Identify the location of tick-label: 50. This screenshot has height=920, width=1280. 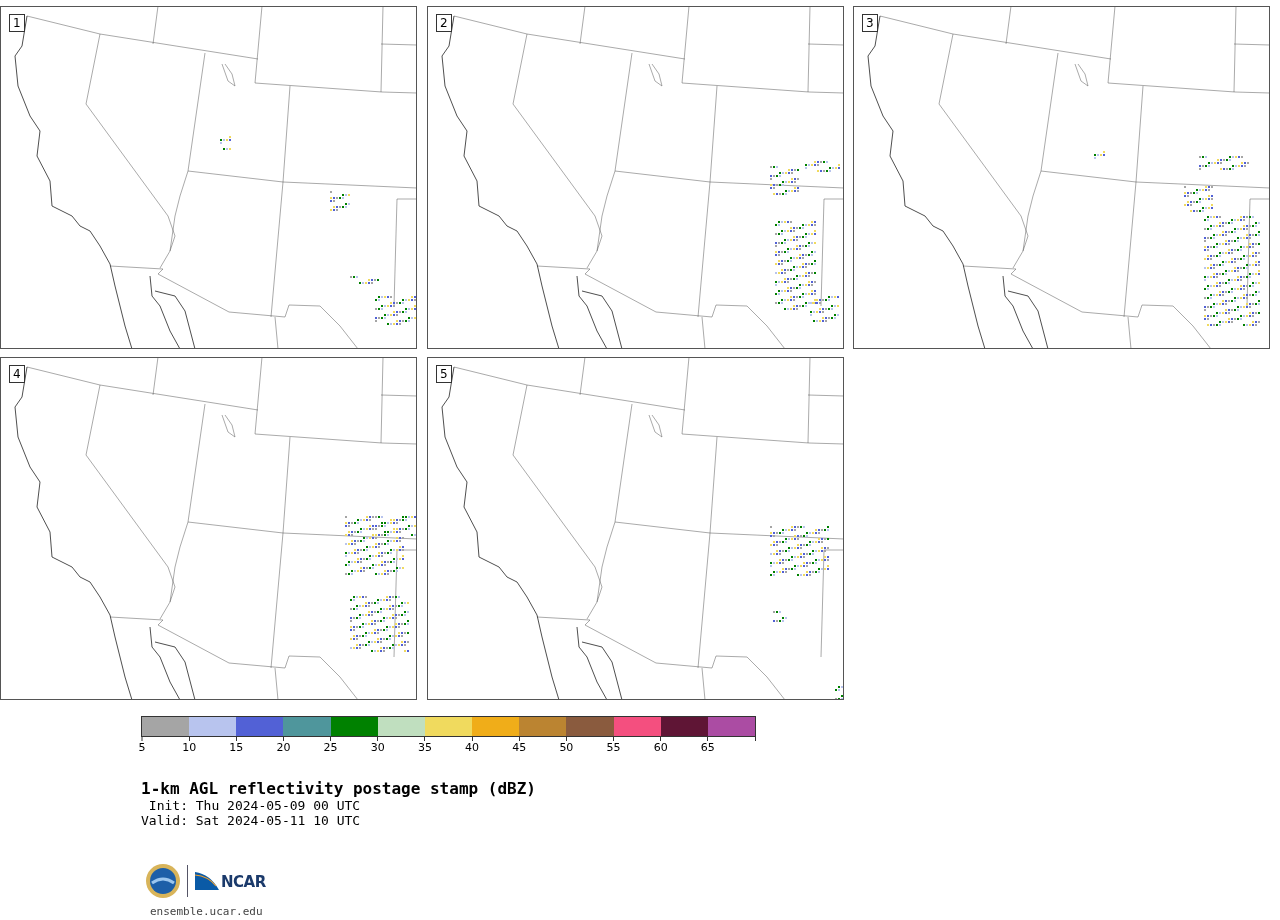
(566, 747).